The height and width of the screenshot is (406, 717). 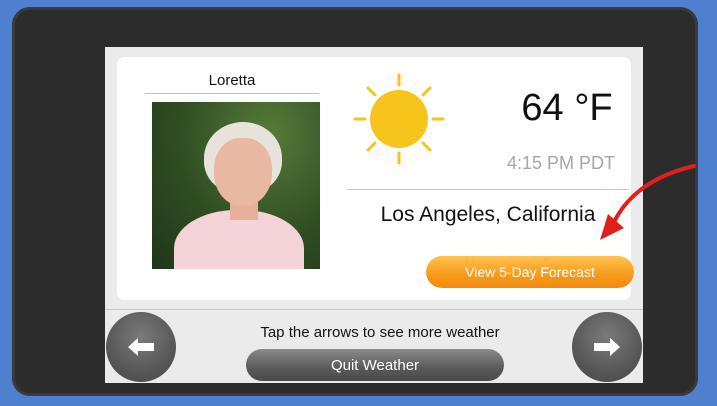 I want to click on previous-arrow-button, so click(x=141, y=347).